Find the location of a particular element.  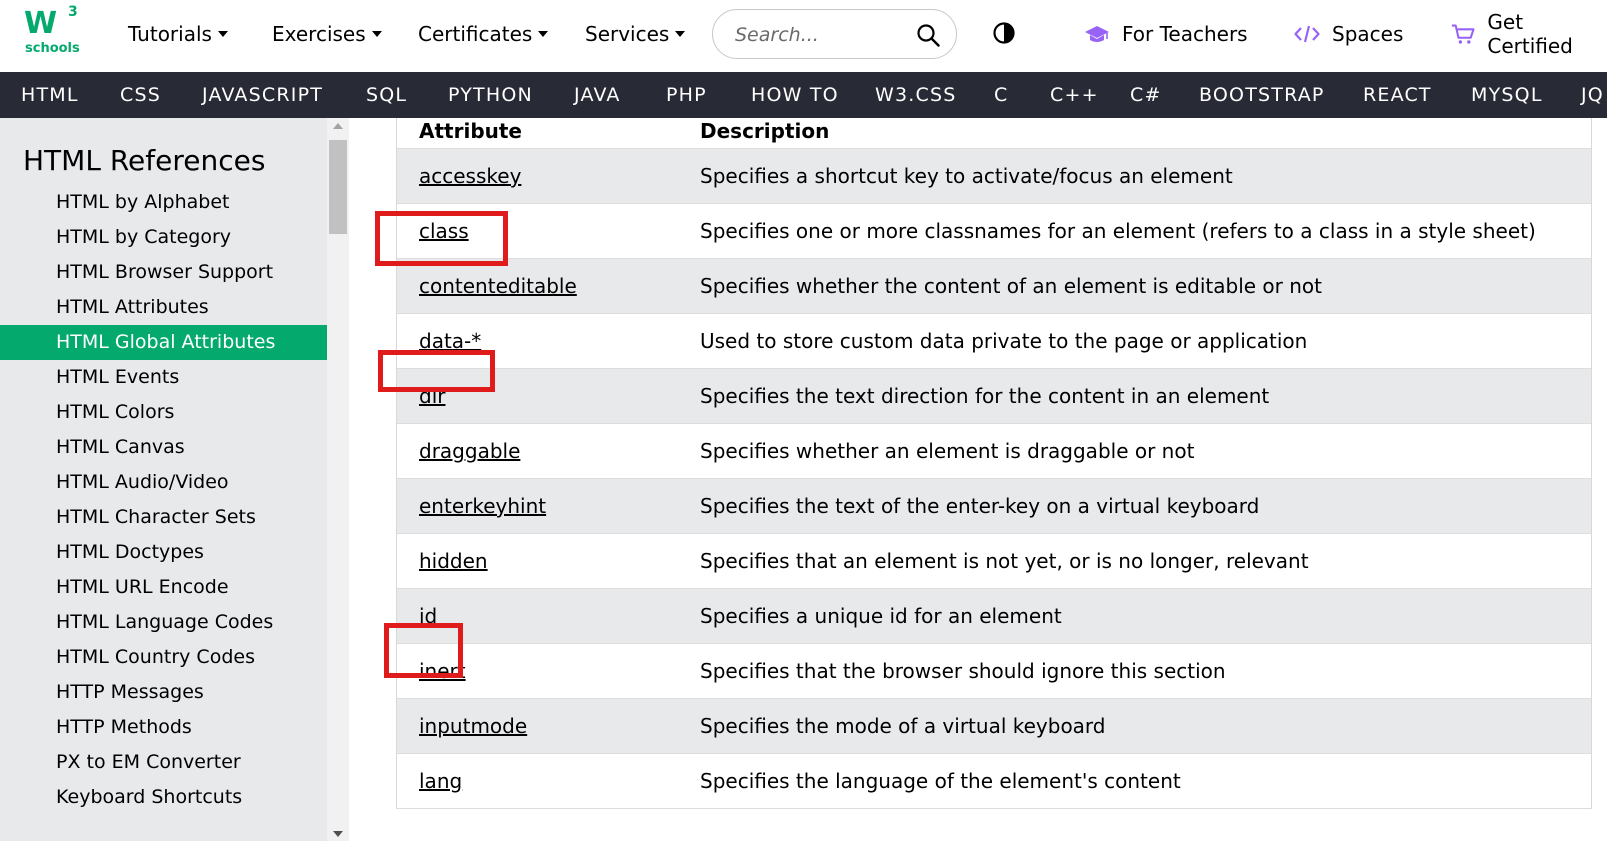

column-header-description: Description is located at coordinates (765, 131).